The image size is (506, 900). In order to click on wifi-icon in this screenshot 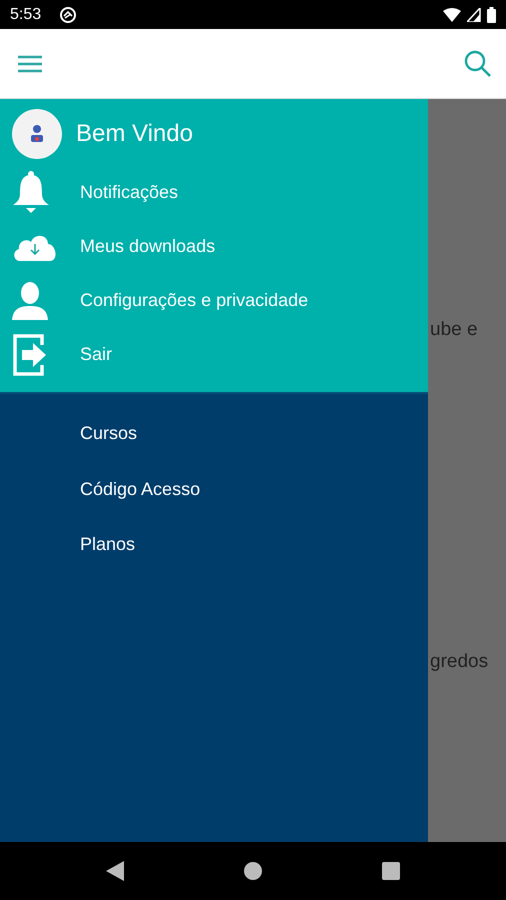, I will do `click(452, 15)`.